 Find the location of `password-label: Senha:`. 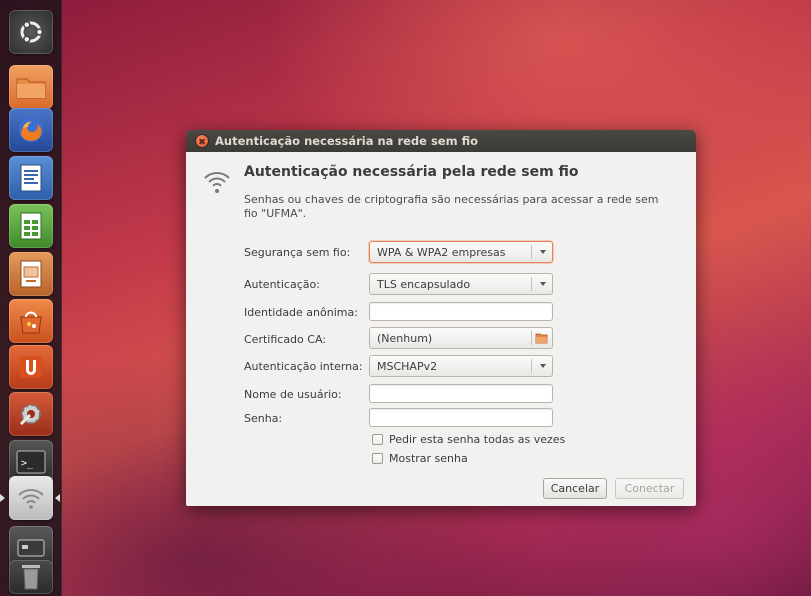

password-label: Senha: is located at coordinates (263, 418).